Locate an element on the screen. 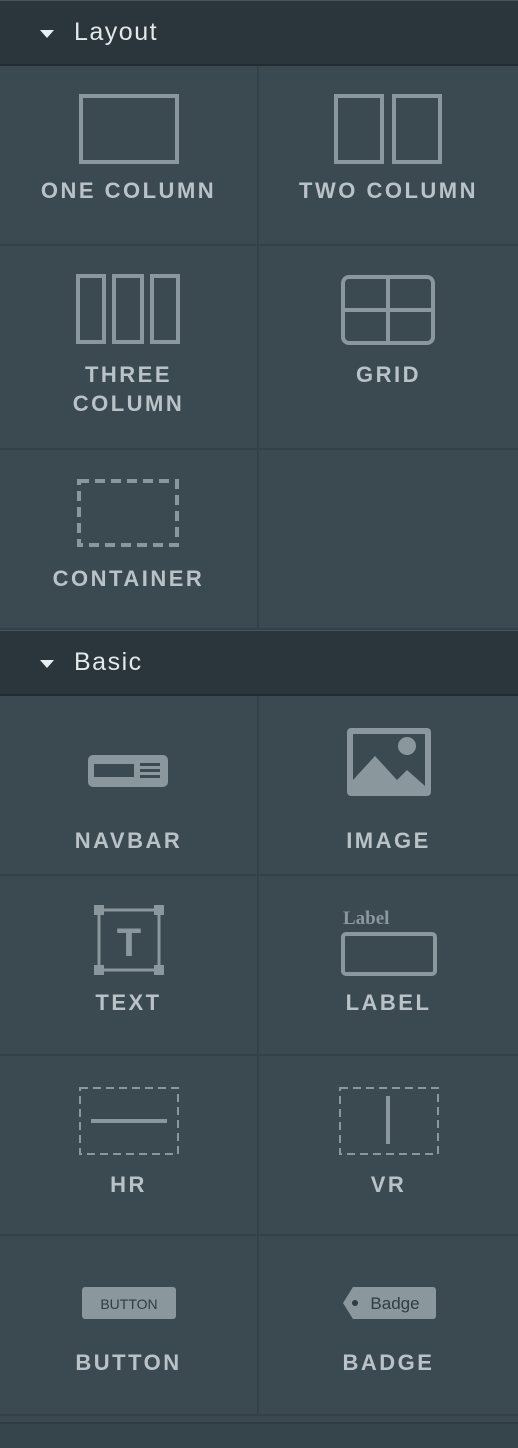 This screenshot has height=1448, width=518. component-label: THREE COLUMN is located at coordinates (129, 389).